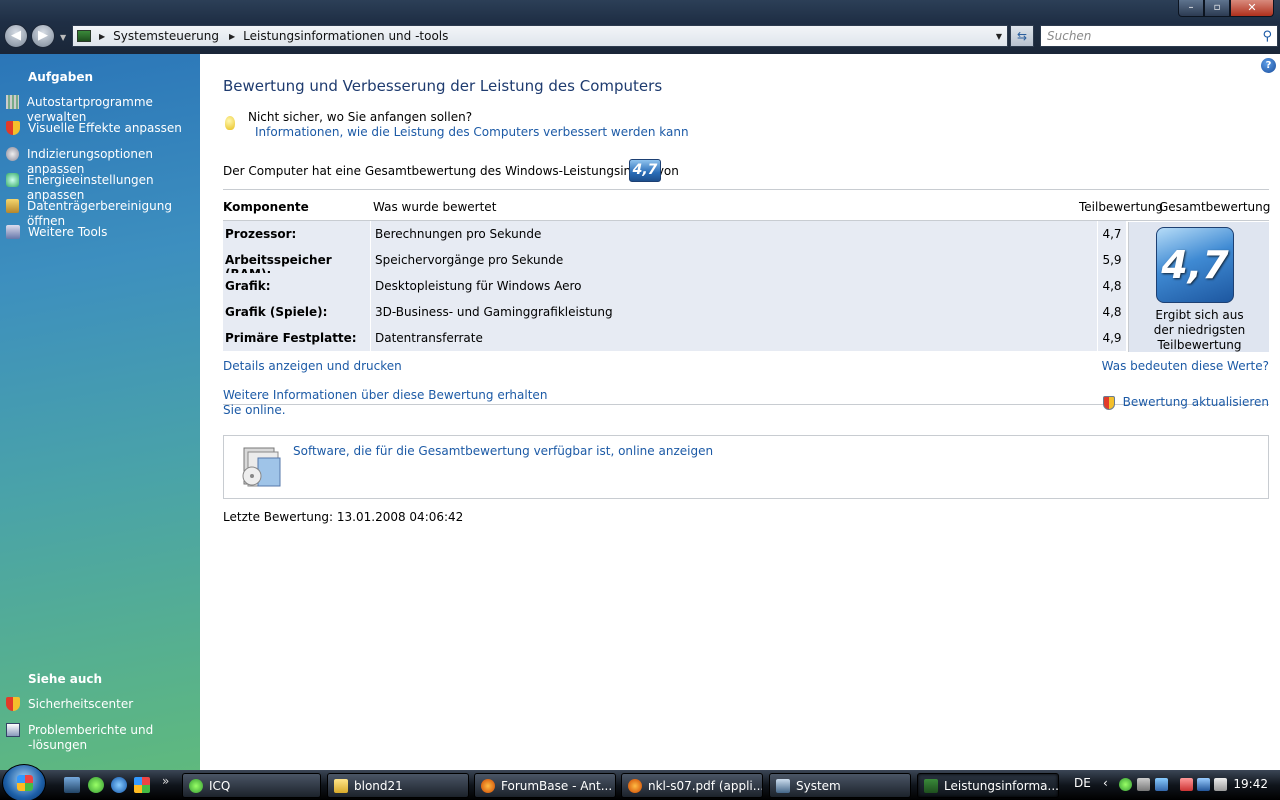 Image resolution: width=1280 pixels, height=800 pixels. Describe the element at coordinates (734, 234) in the screenshot. I see `row-rated: Berechnungen pro Sekunde` at that location.